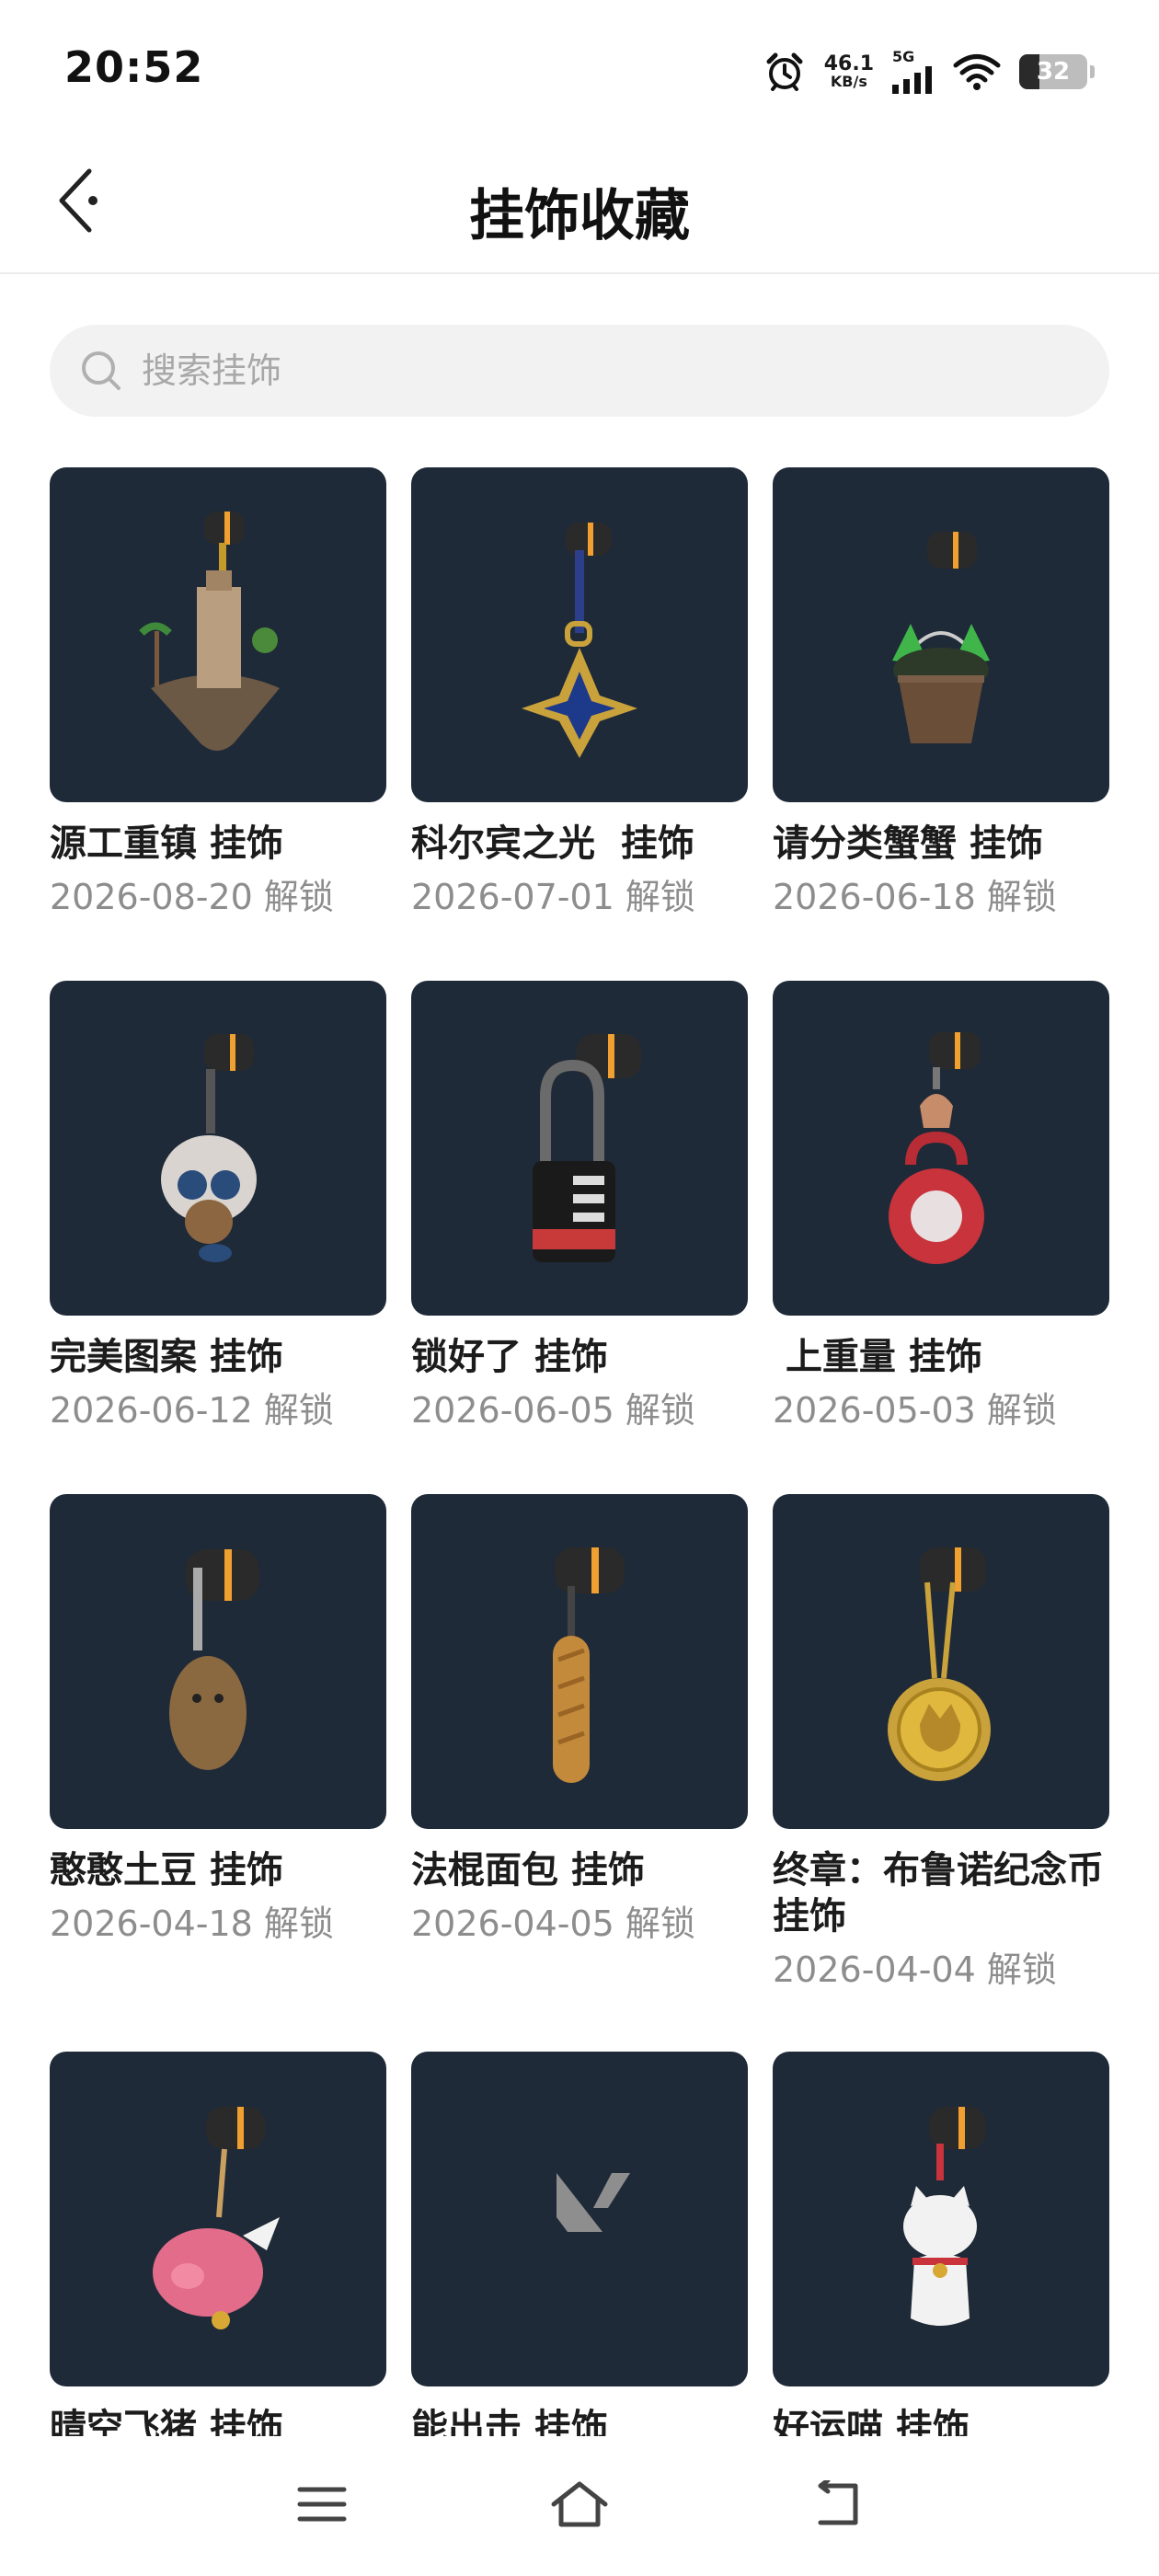 This screenshot has width=1159, height=2576. What do you see at coordinates (218, 634) in the screenshot?
I see `charm-thumbnail-tower-island` at bounding box center [218, 634].